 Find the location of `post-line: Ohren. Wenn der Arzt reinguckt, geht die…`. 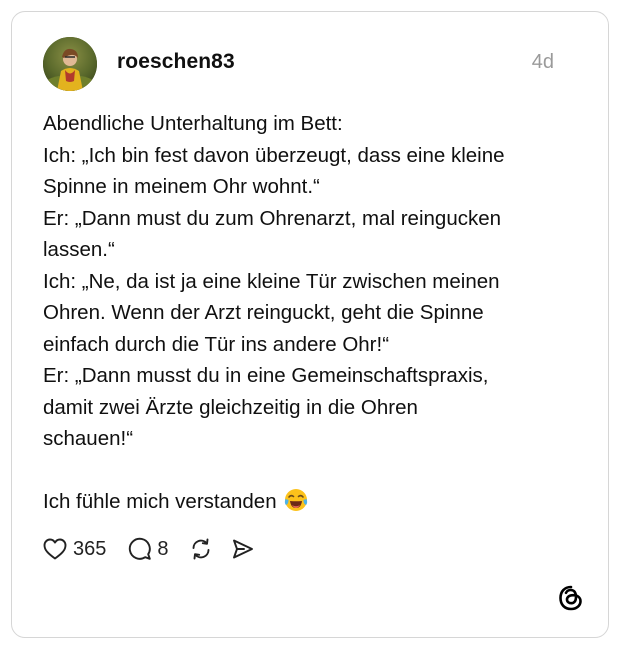

post-line: Ohren. Wenn der Arzt reinguckt, geht die… is located at coordinates (263, 312).